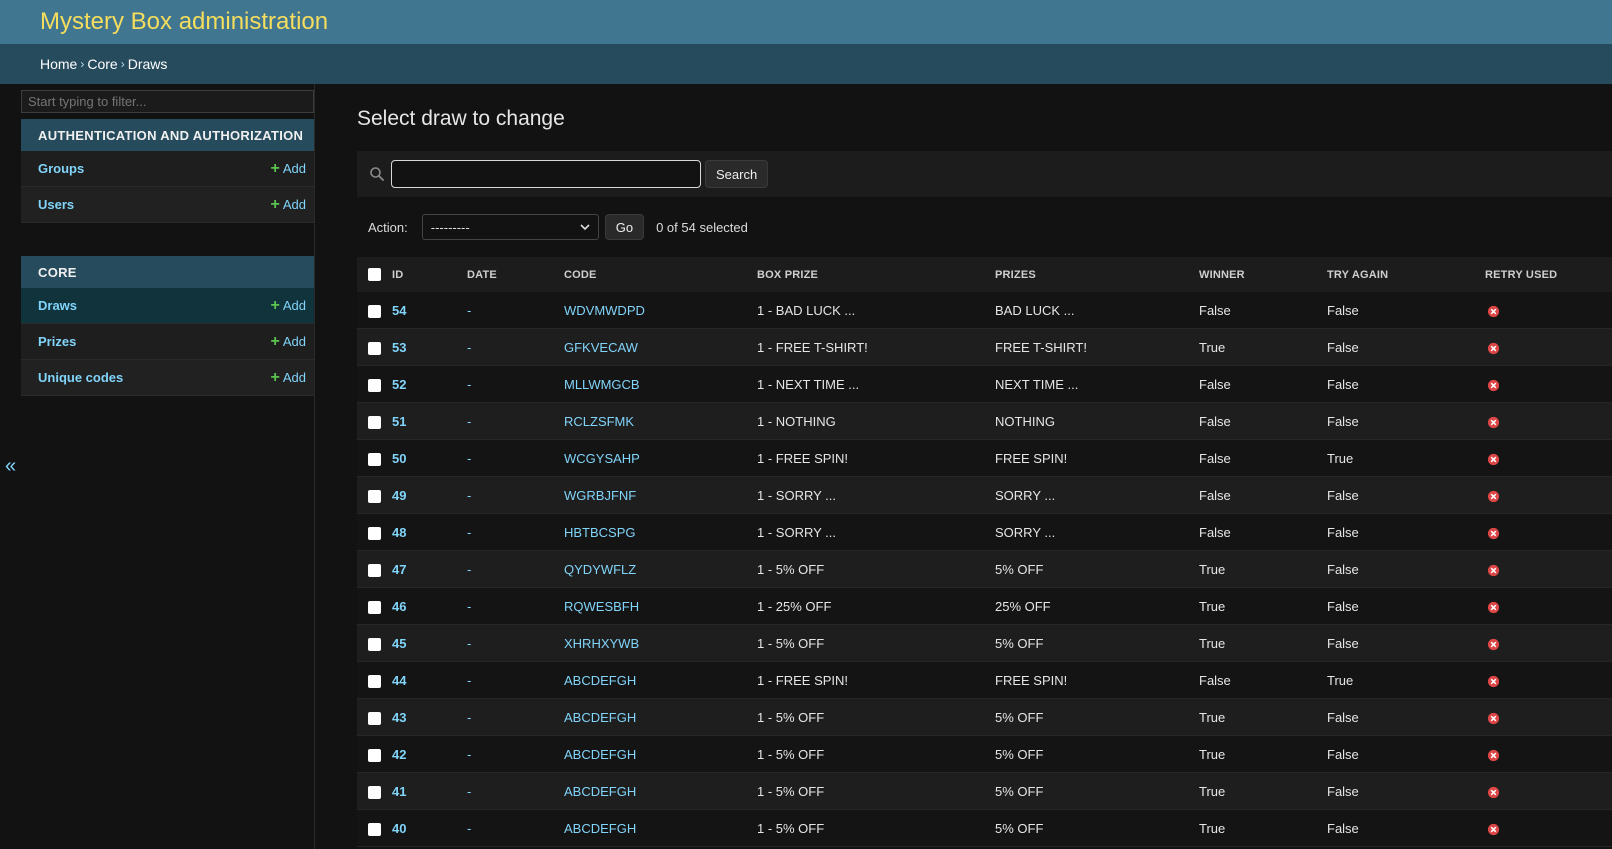 This screenshot has height=849, width=1612. Describe the element at coordinates (374, 274) in the screenshot. I see `select-all-checkbox` at that location.